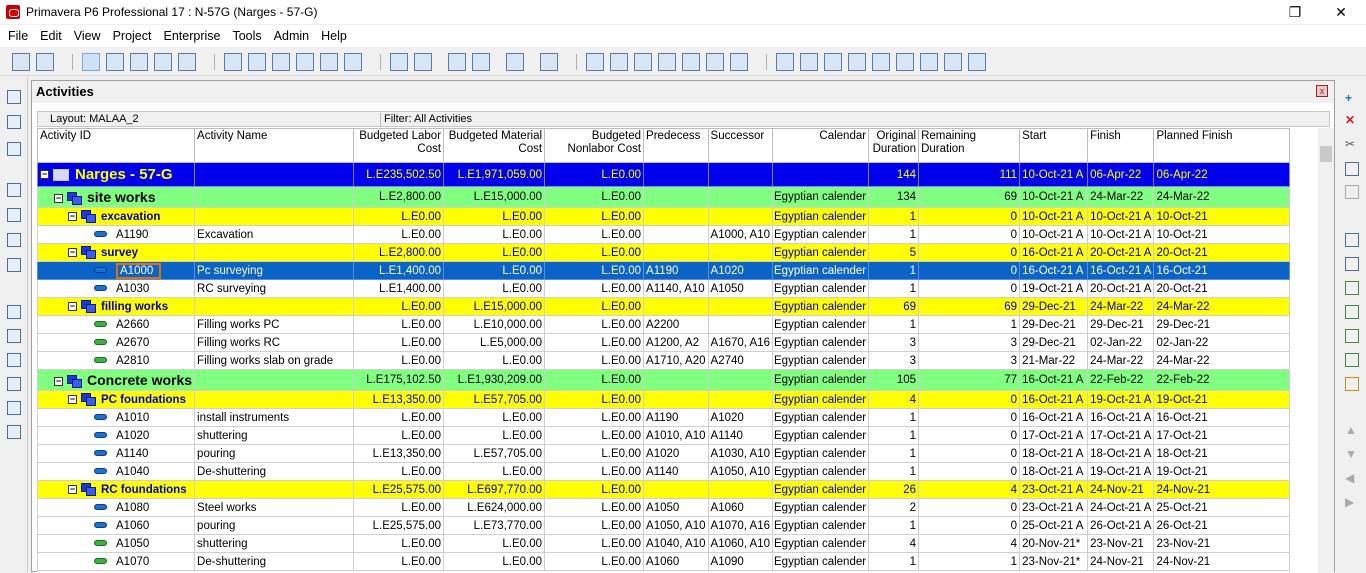  Describe the element at coordinates (969, 525) in the screenshot. I see `cell-rd: 0` at that location.